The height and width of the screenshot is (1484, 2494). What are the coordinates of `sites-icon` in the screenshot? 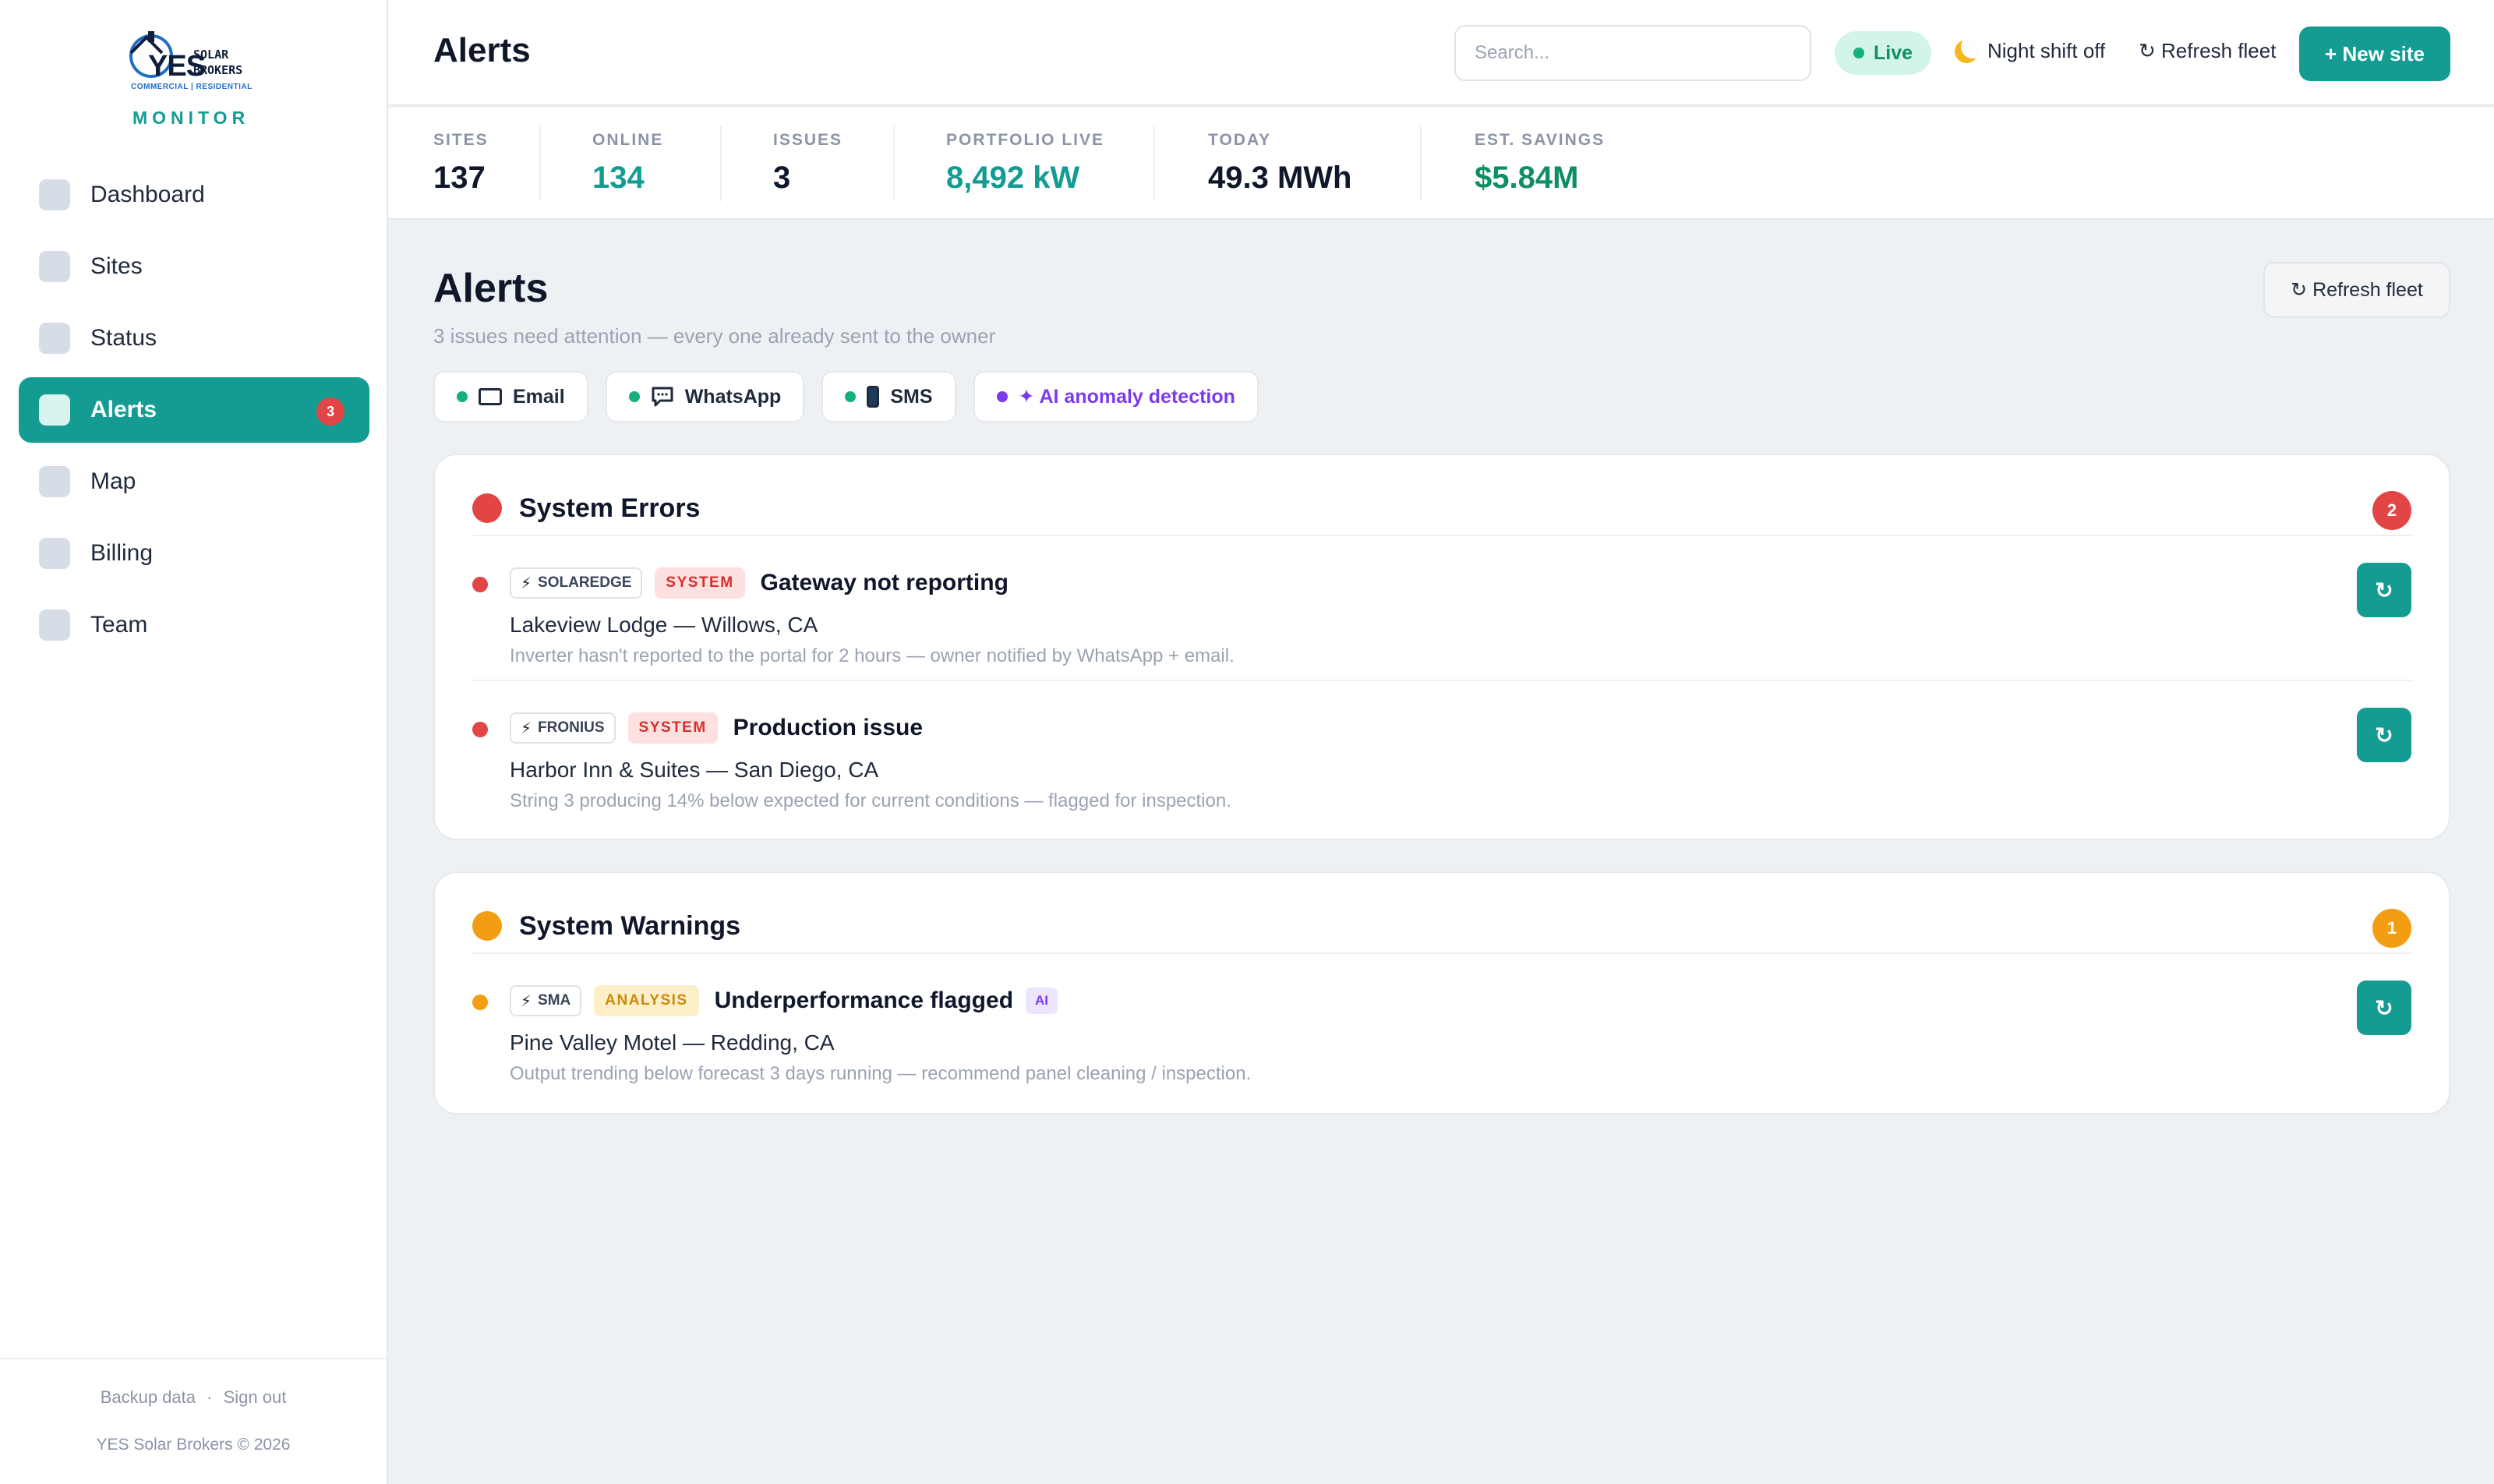 It's located at (54, 266).